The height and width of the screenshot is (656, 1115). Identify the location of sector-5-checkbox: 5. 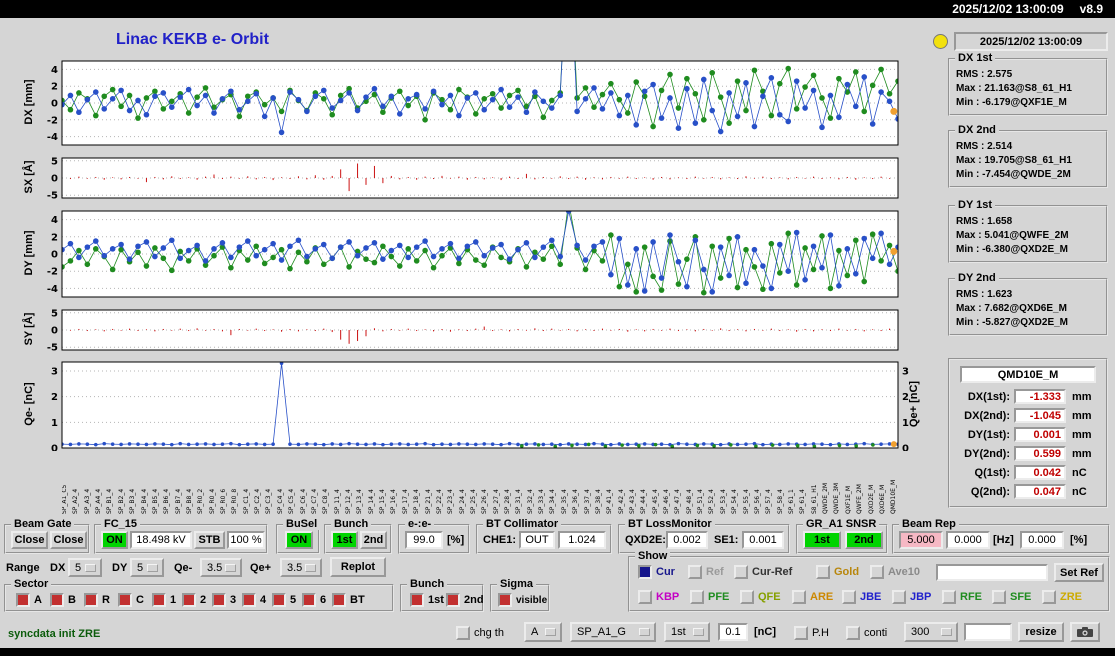
(284, 600).